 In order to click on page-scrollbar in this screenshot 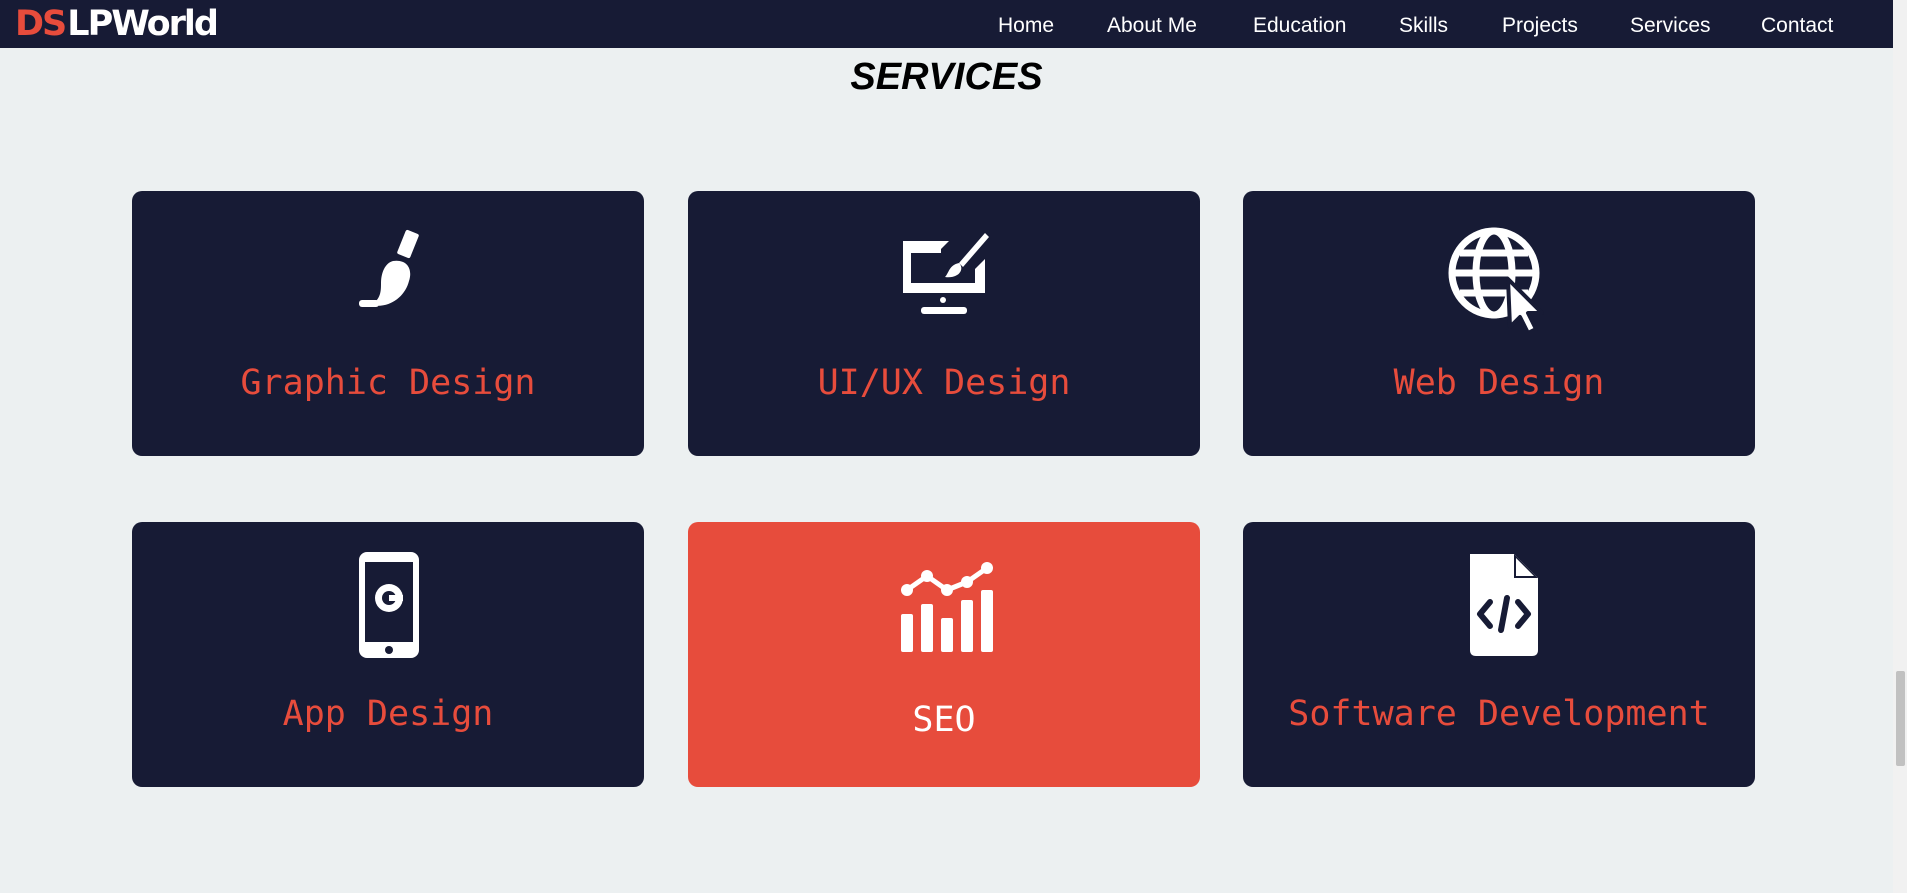, I will do `click(1900, 446)`.